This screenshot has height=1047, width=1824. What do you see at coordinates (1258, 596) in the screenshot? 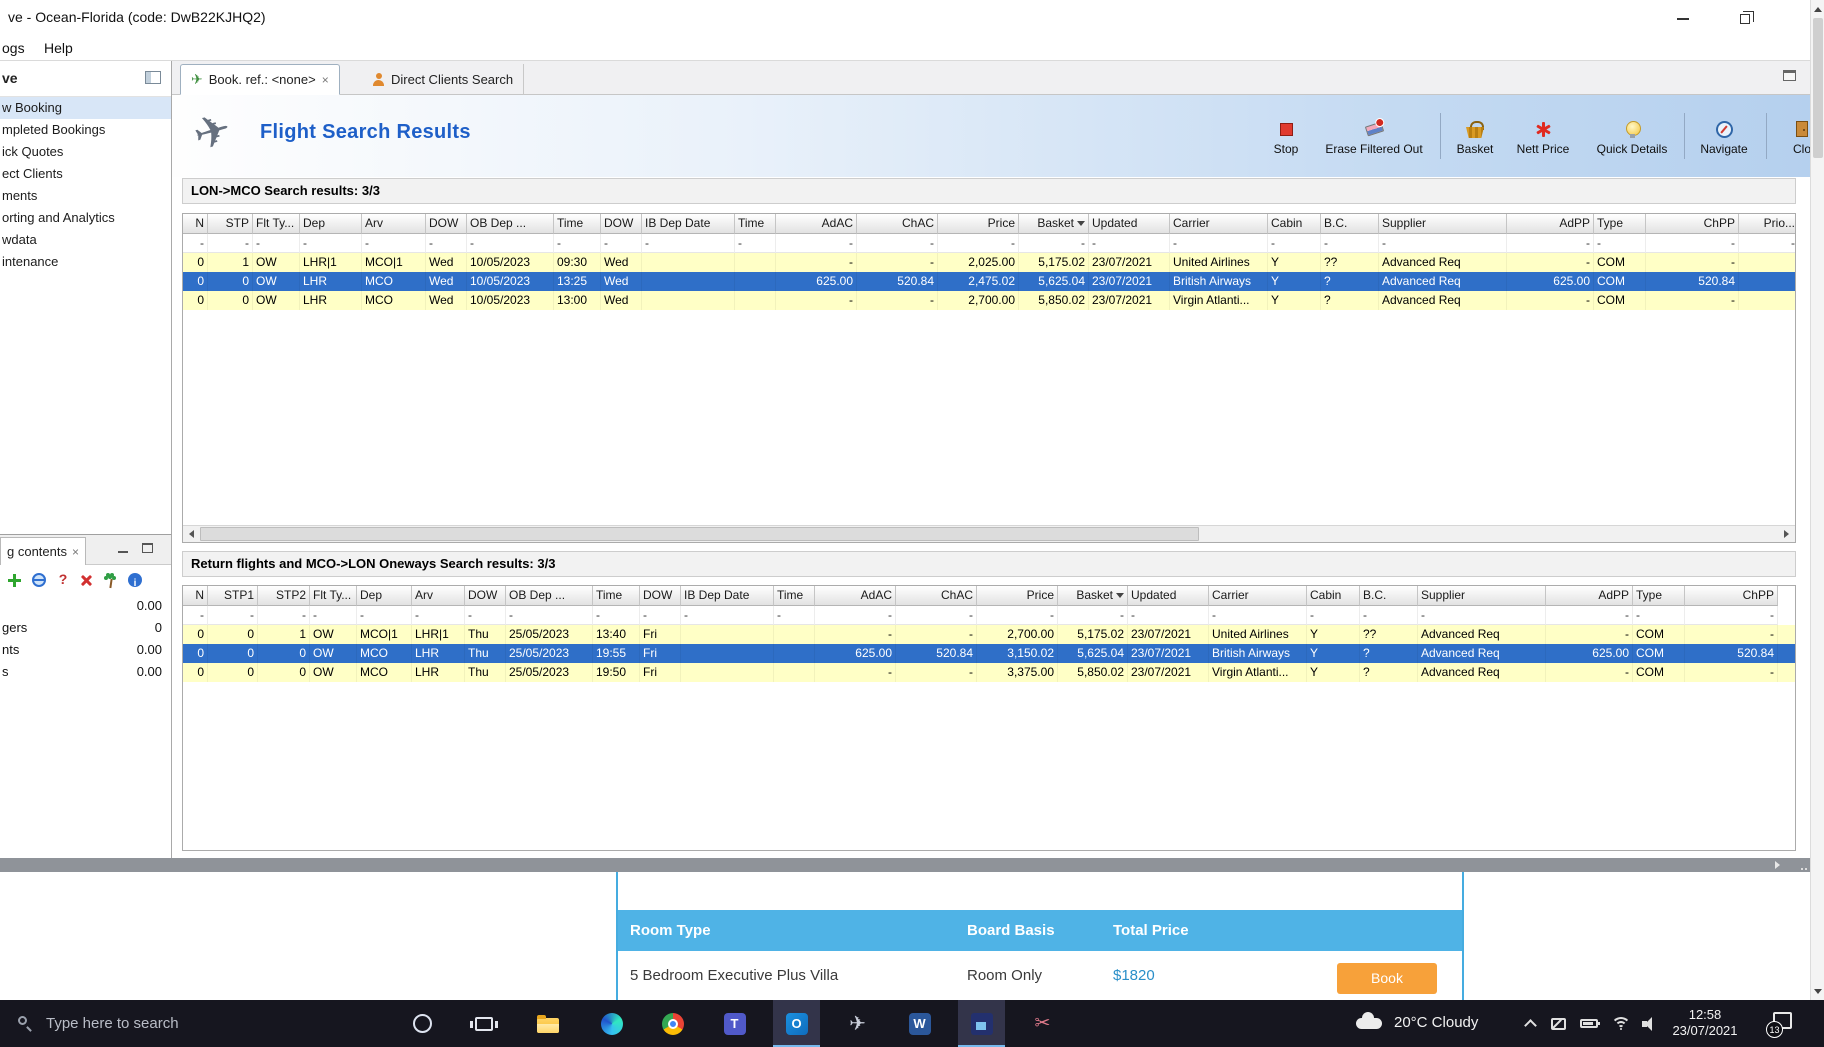
I see `column-header: Carrier` at bounding box center [1258, 596].